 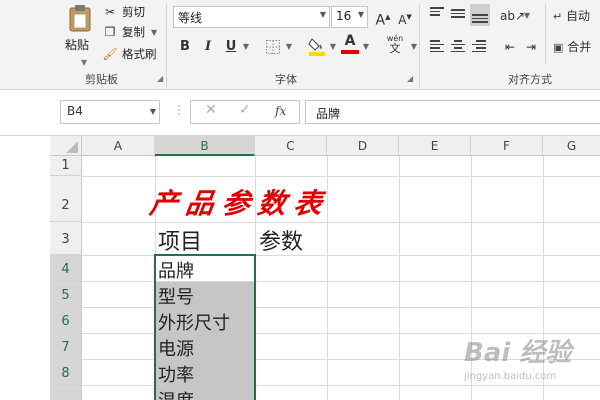 What do you see at coordinates (205, 146) in the screenshot?
I see `column-header-b: B` at bounding box center [205, 146].